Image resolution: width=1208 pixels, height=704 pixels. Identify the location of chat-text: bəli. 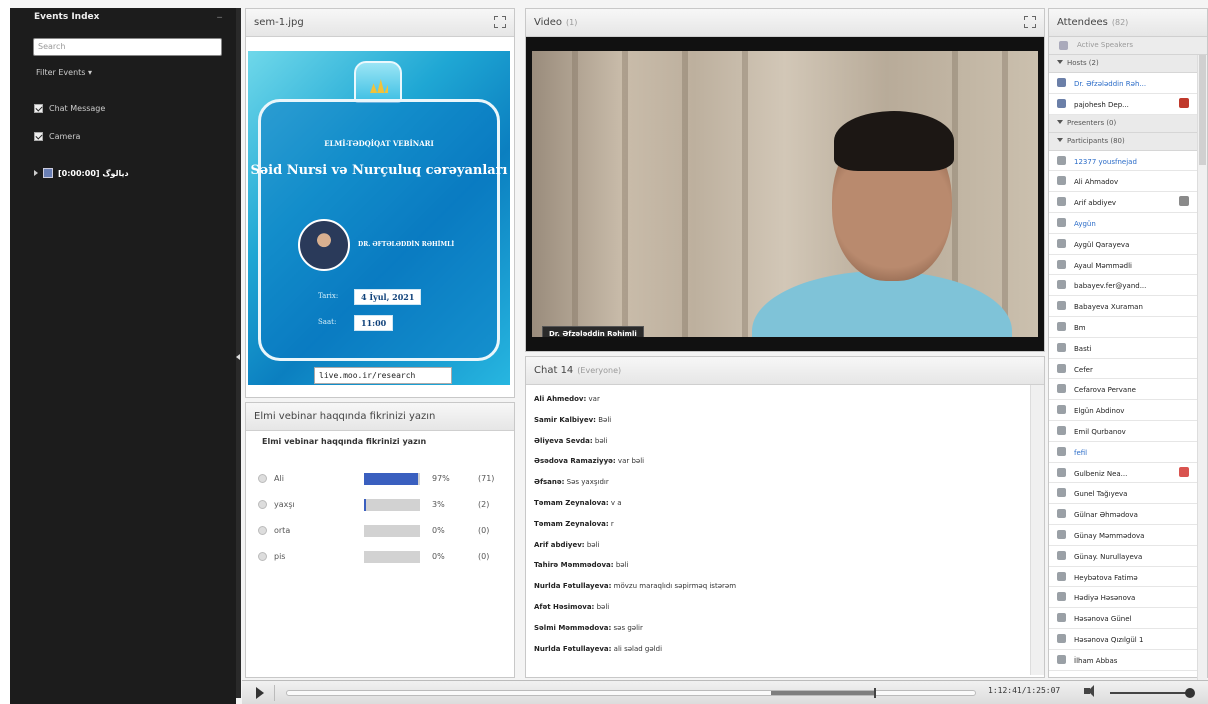
(601, 440).